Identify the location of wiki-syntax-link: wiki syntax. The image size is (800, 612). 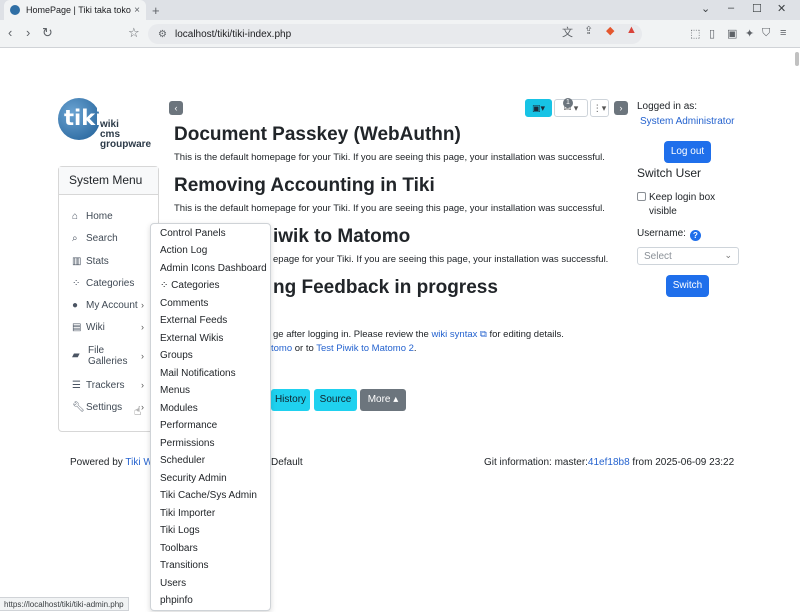
(454, 334).